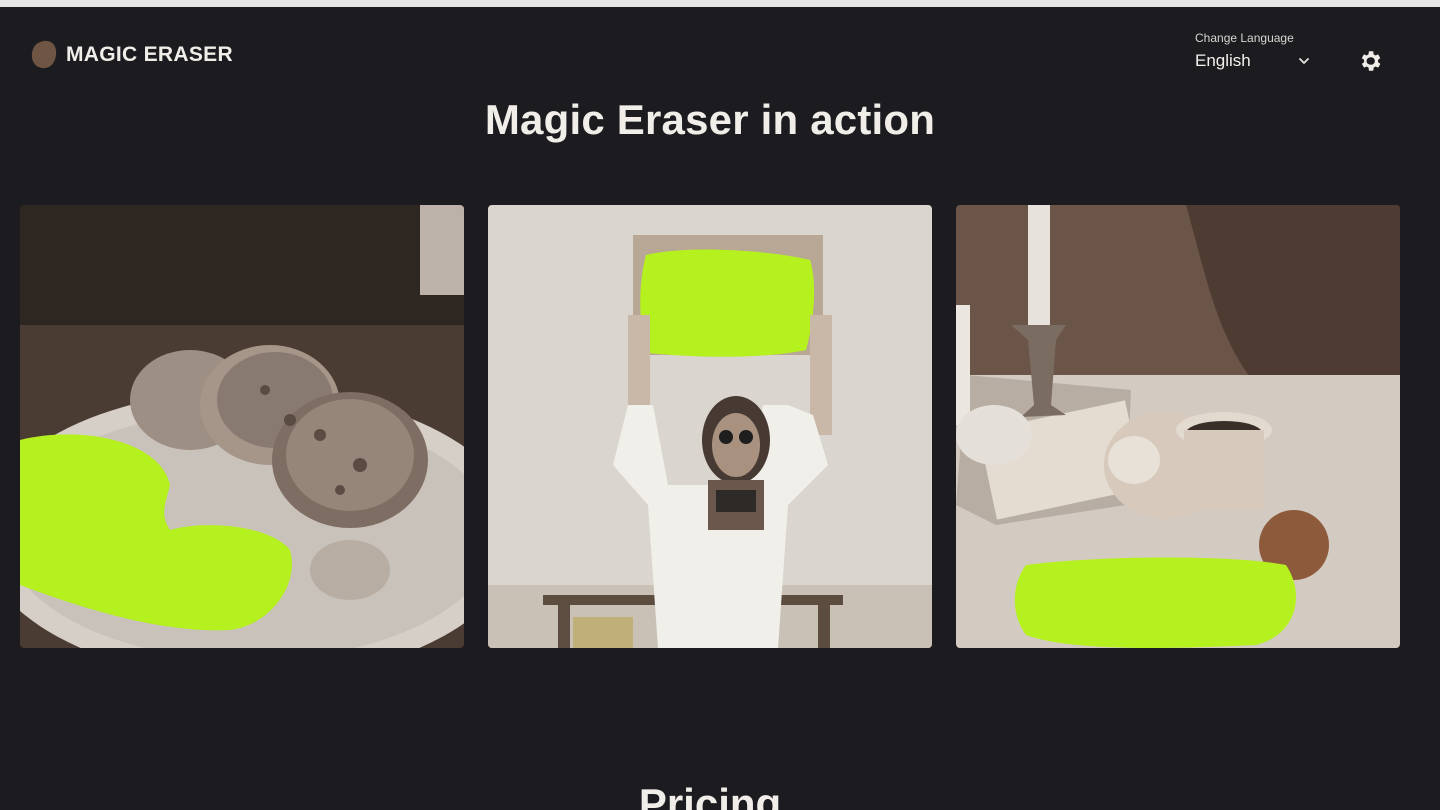 The image size is (1440, 810). I want to click on brand-logo: MAGIC ERASER, so click(131, 55).